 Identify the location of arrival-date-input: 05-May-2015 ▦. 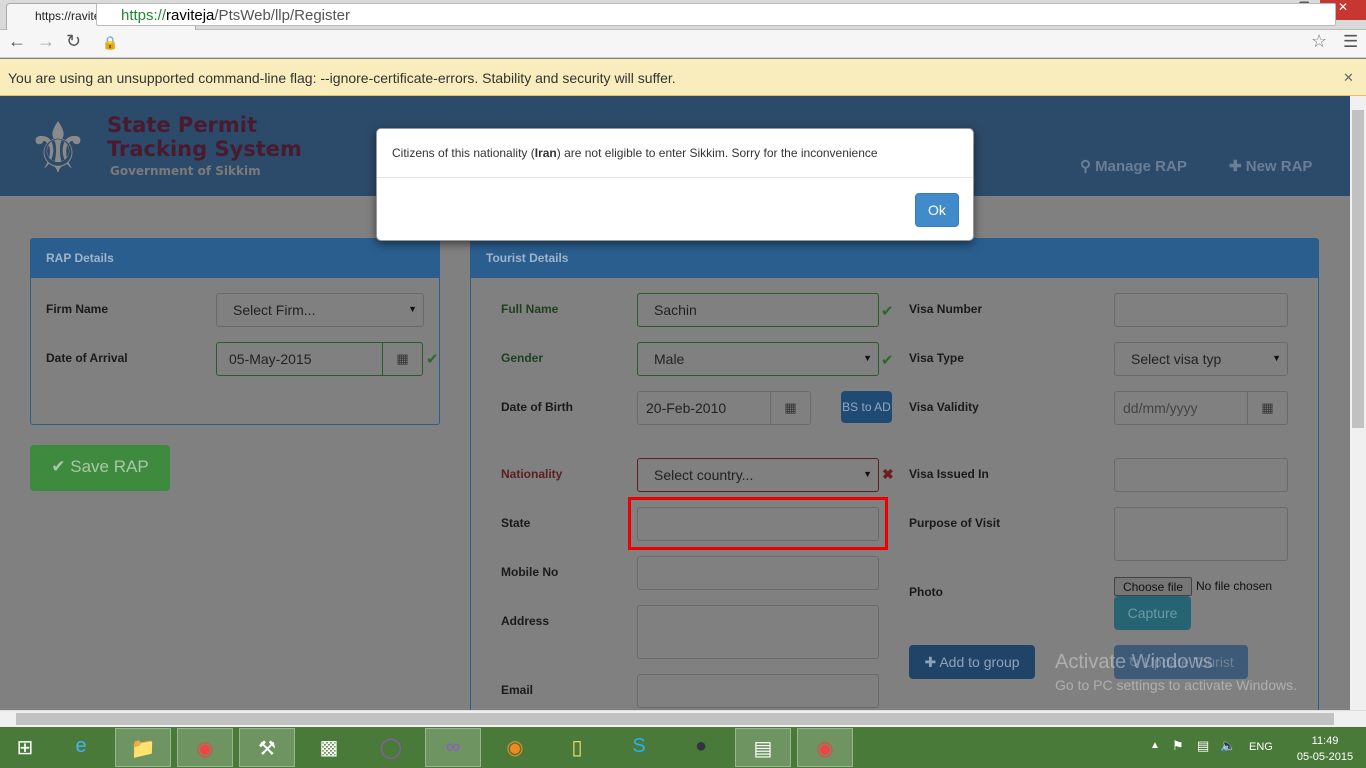
(319, 359).